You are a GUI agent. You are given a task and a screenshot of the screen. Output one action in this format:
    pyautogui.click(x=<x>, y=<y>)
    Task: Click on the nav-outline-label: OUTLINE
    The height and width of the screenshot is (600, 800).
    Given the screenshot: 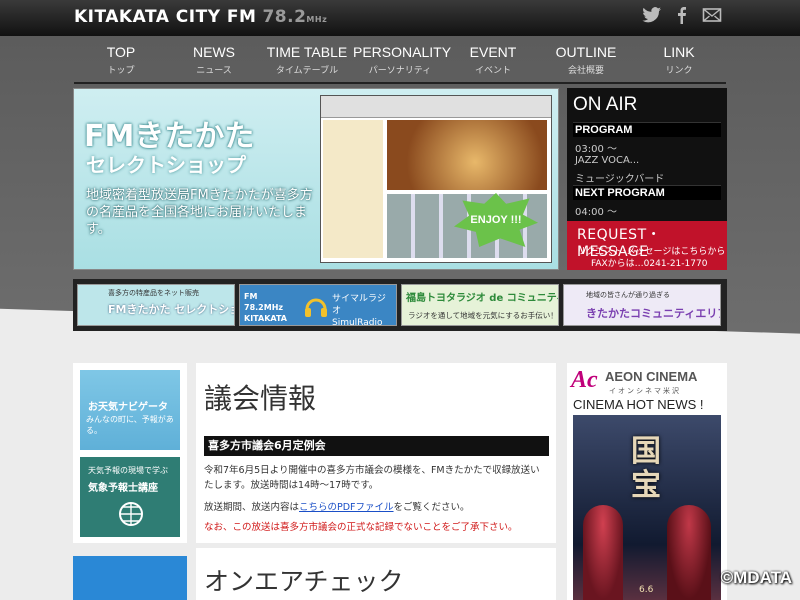 What is the action you would take?
    pyautogui.click(x=586, y=52)
    